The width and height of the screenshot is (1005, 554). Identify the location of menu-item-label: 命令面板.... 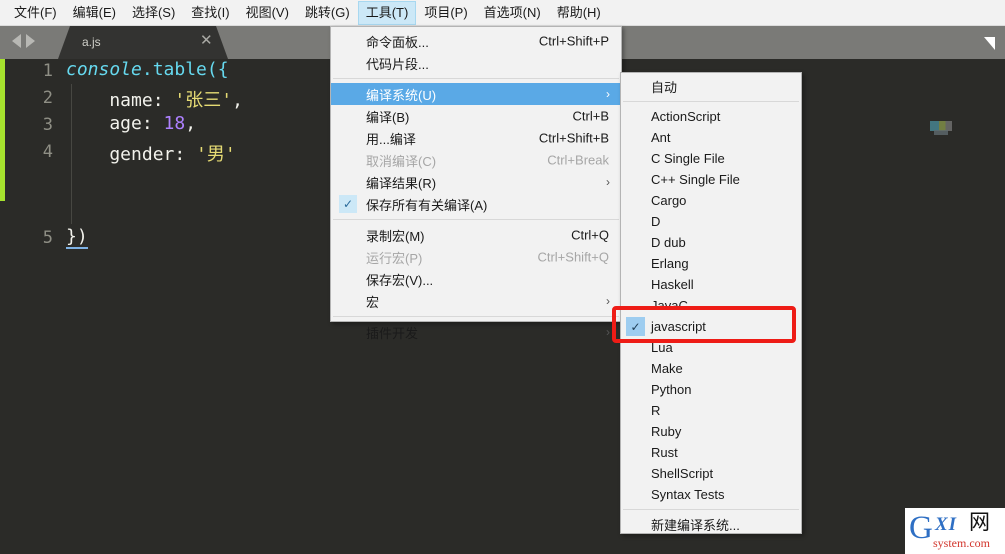
(397, 42).